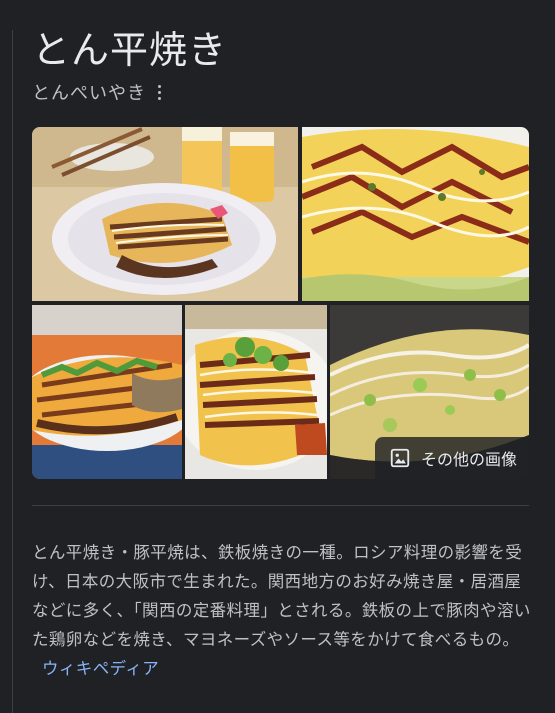  I want to click on more-images-label: その他の画像, so click(468, 459).